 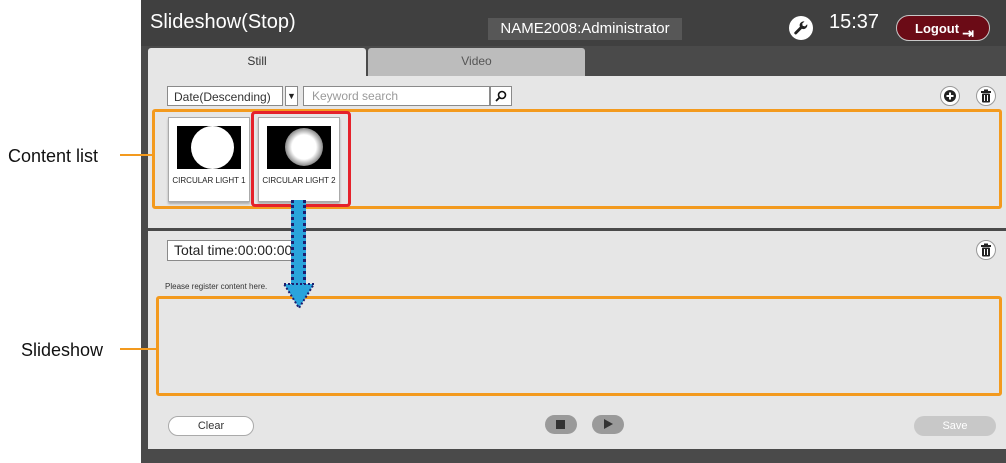 What do you see at coordinates (211, 426) in the screenshot?
I see `clear-button: Clear` at bounding box center [211, 426].